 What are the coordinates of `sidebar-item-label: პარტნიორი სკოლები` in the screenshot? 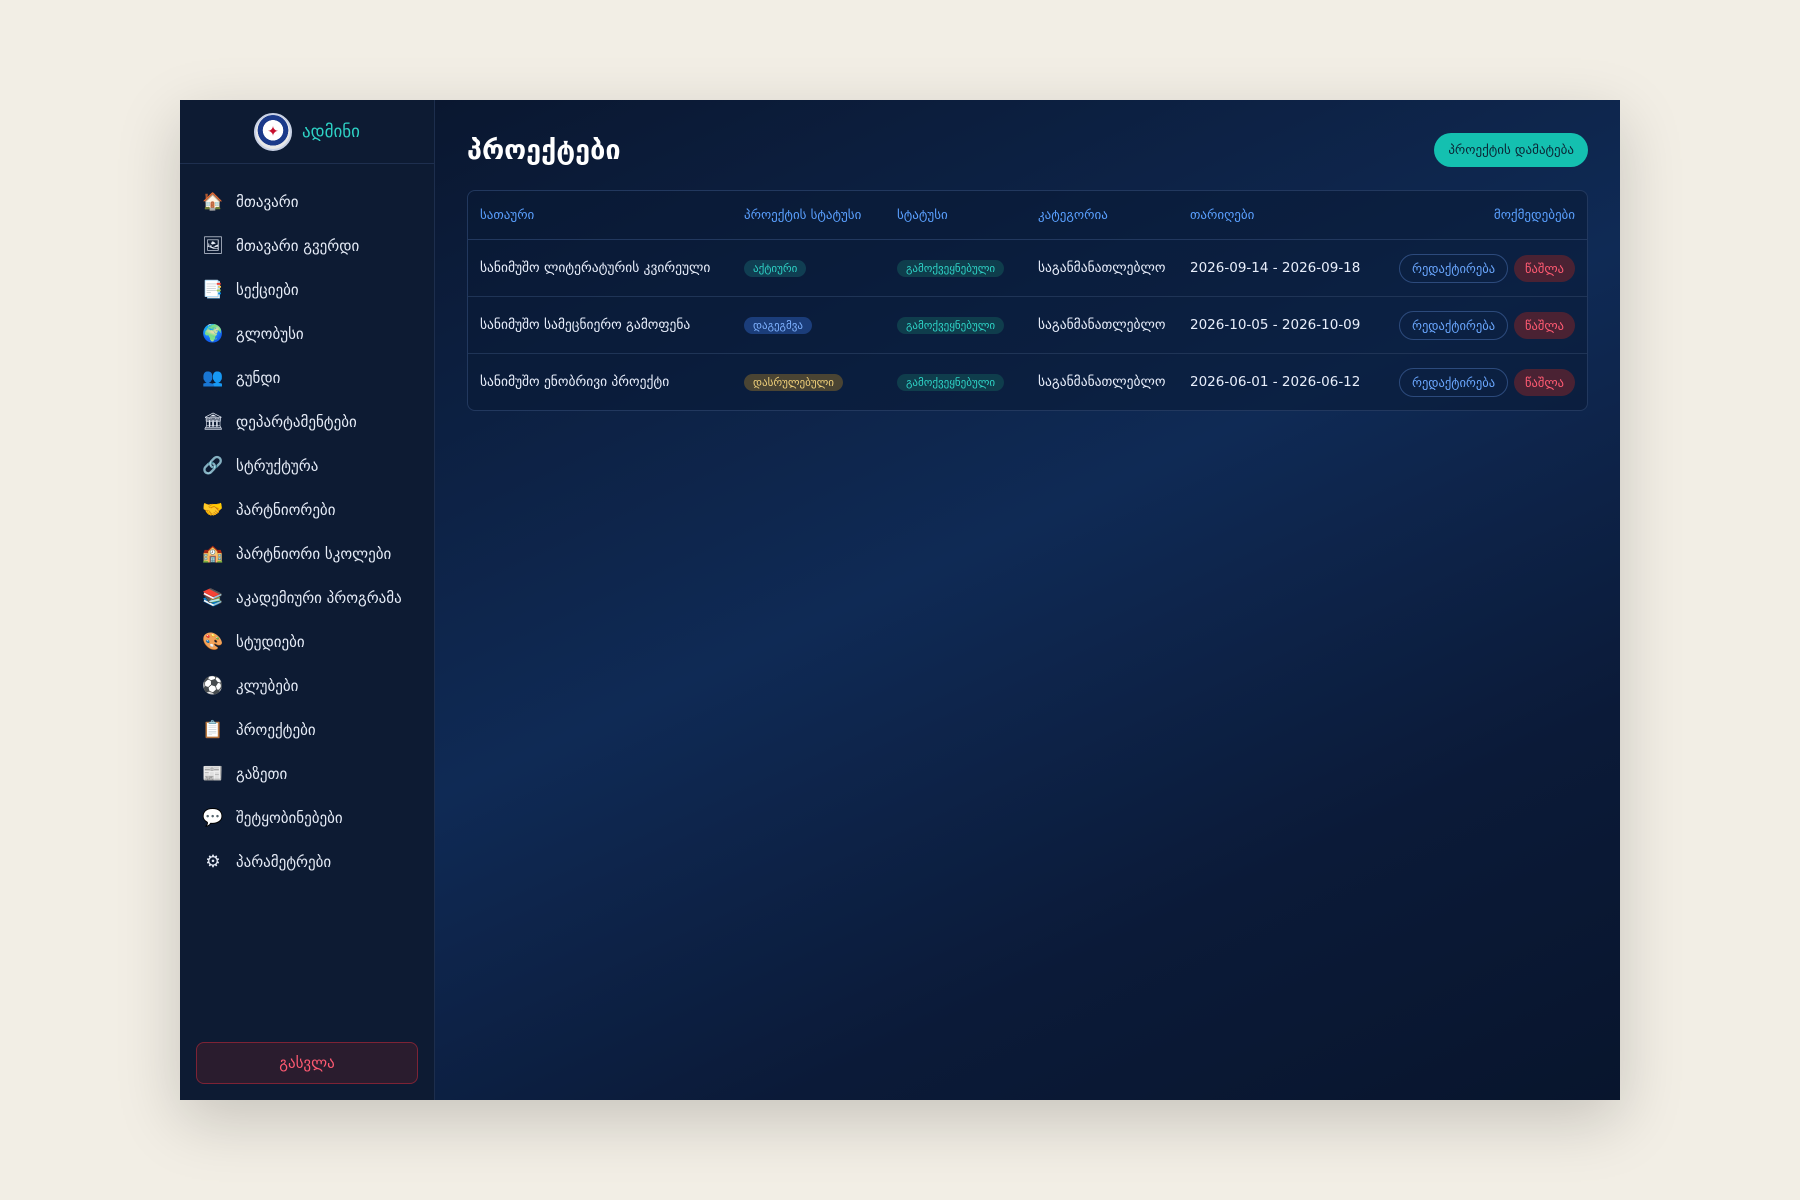 It's located at (314, 554).